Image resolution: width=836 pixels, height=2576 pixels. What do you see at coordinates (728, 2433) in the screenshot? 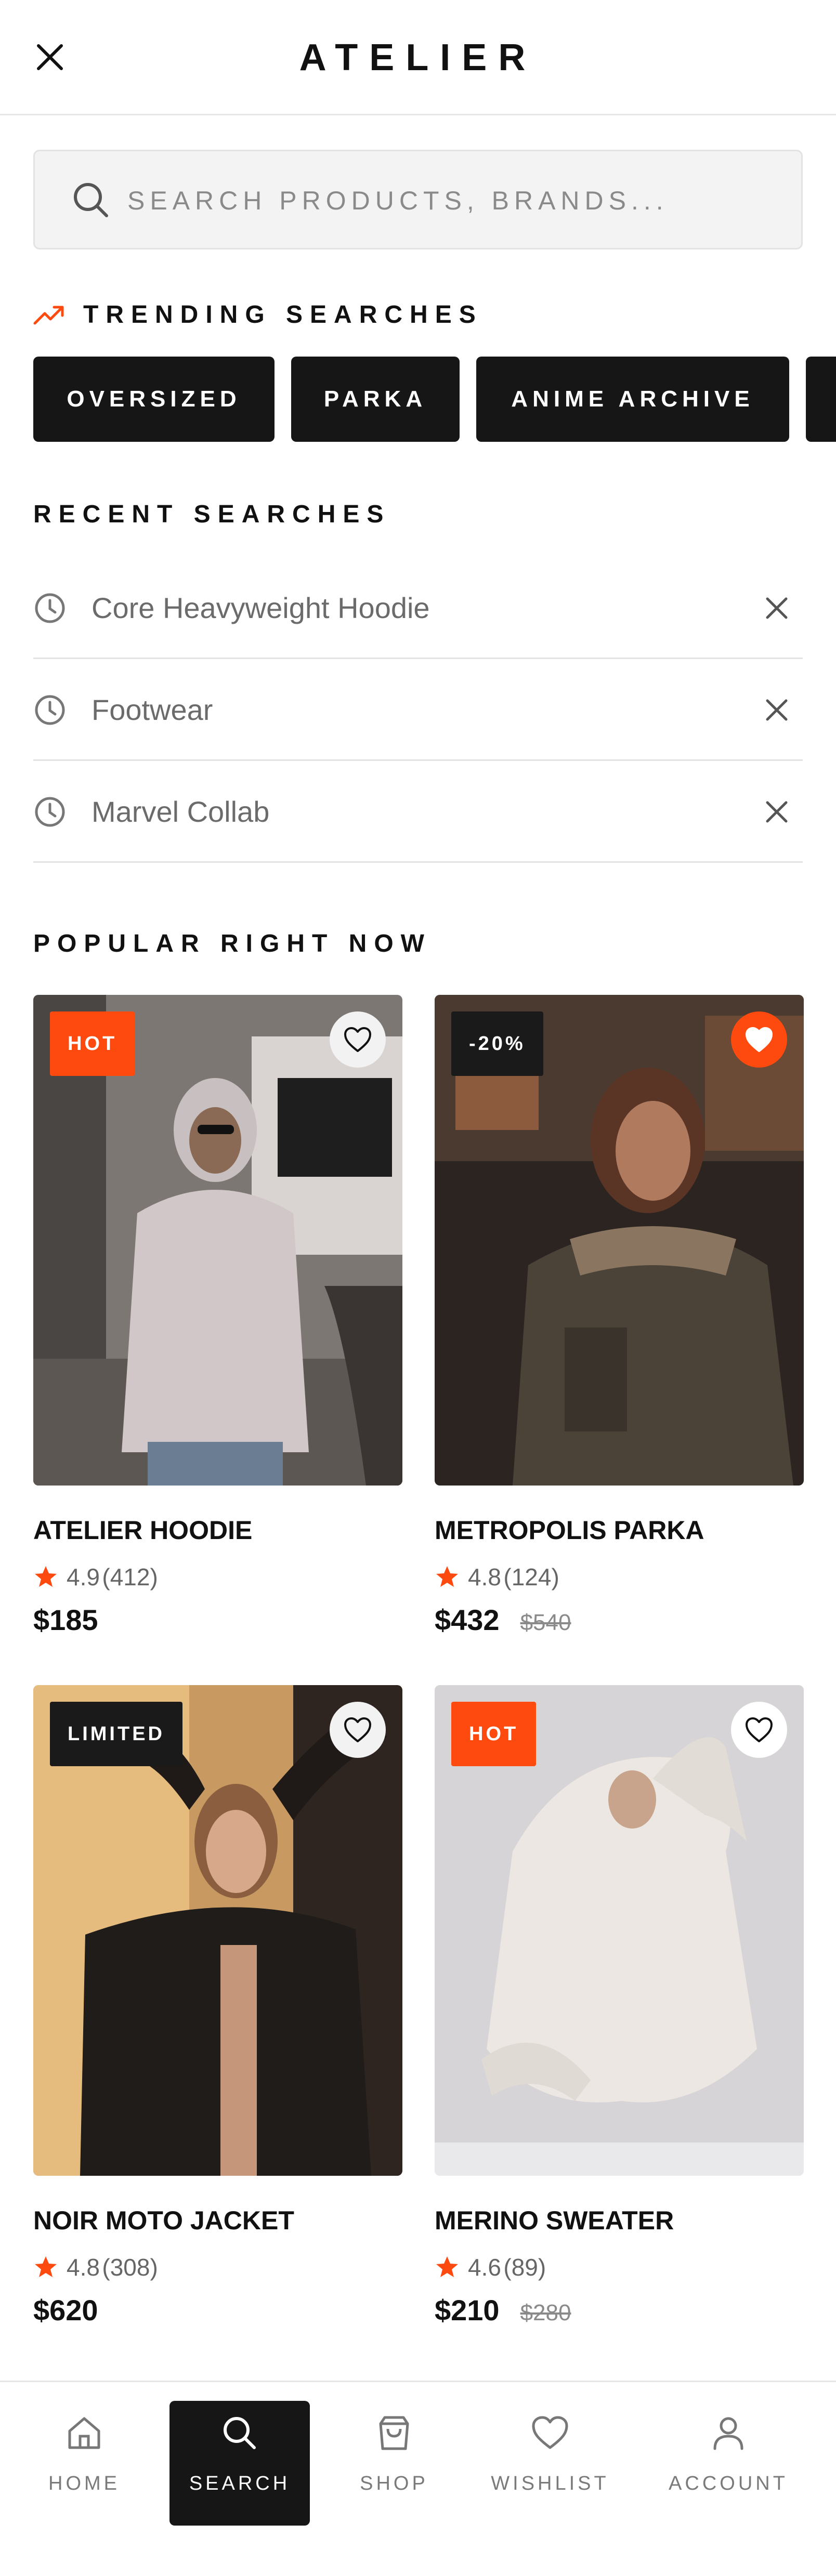
I see `user-icon` at bounding box center [728, 2433].